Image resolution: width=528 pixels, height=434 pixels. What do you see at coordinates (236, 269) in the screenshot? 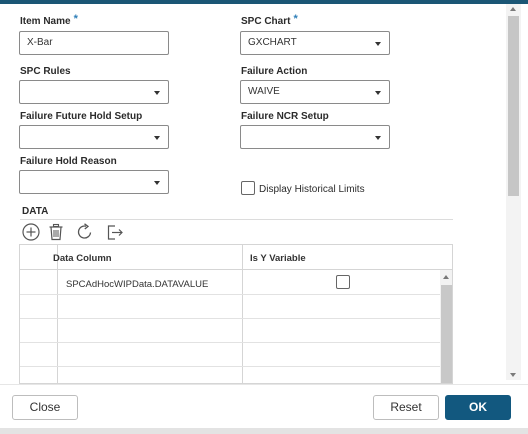
I see `header-divider` at bounding box center [236, 269].